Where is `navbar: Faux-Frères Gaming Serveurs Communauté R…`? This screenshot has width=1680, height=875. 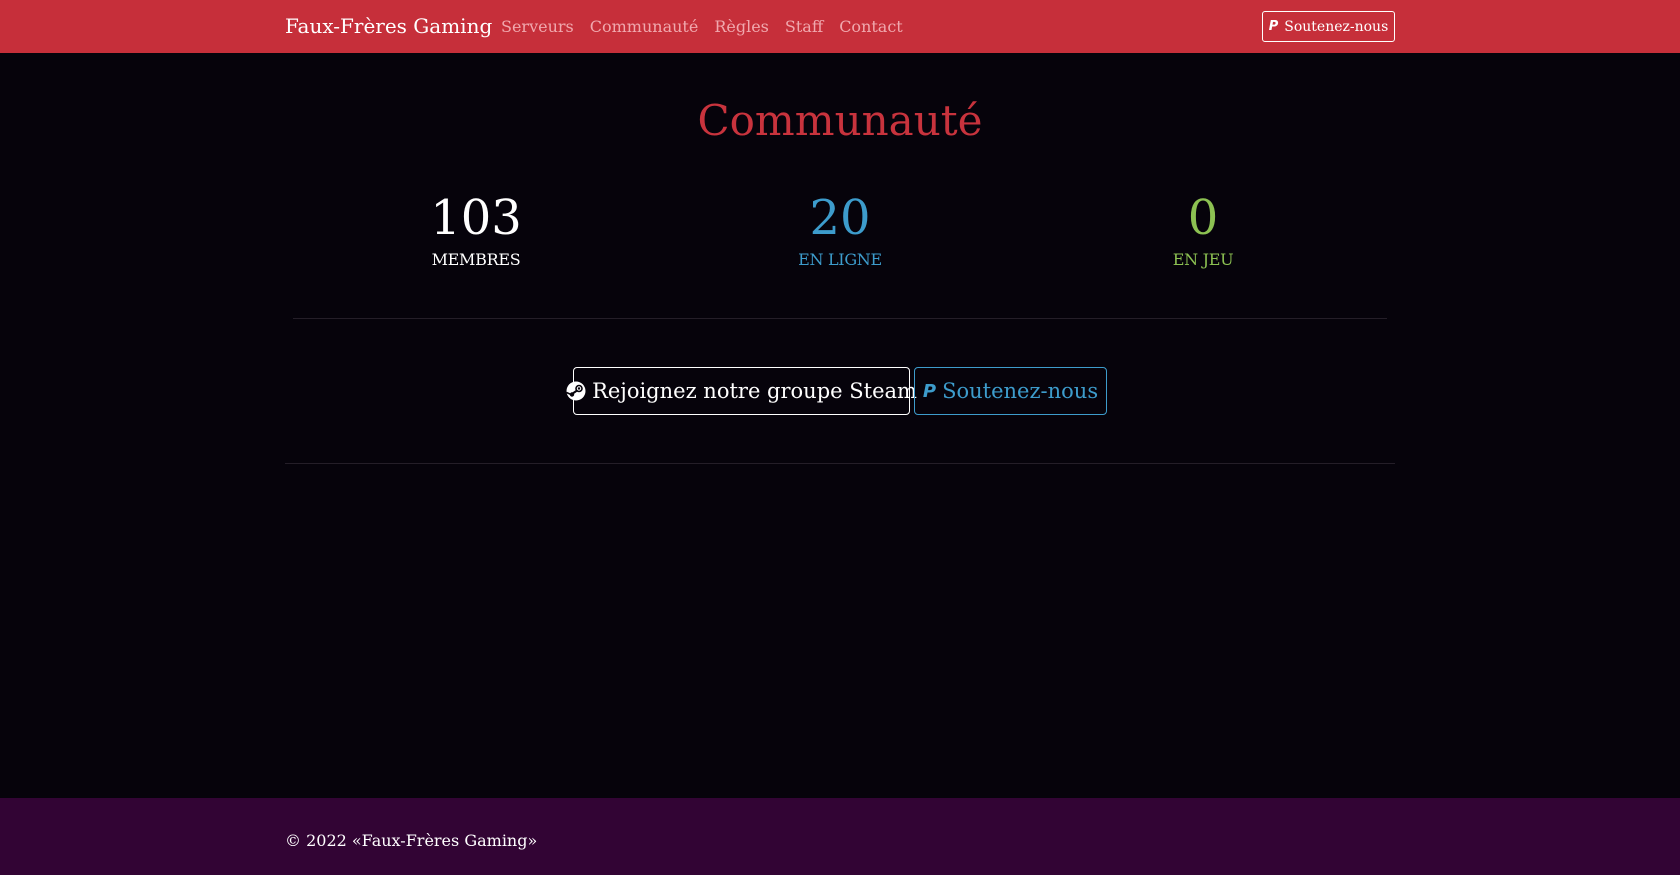
navbar: Faux-Frères Gaming Serveurs Communauté R… is located at coordinates (840, 26).